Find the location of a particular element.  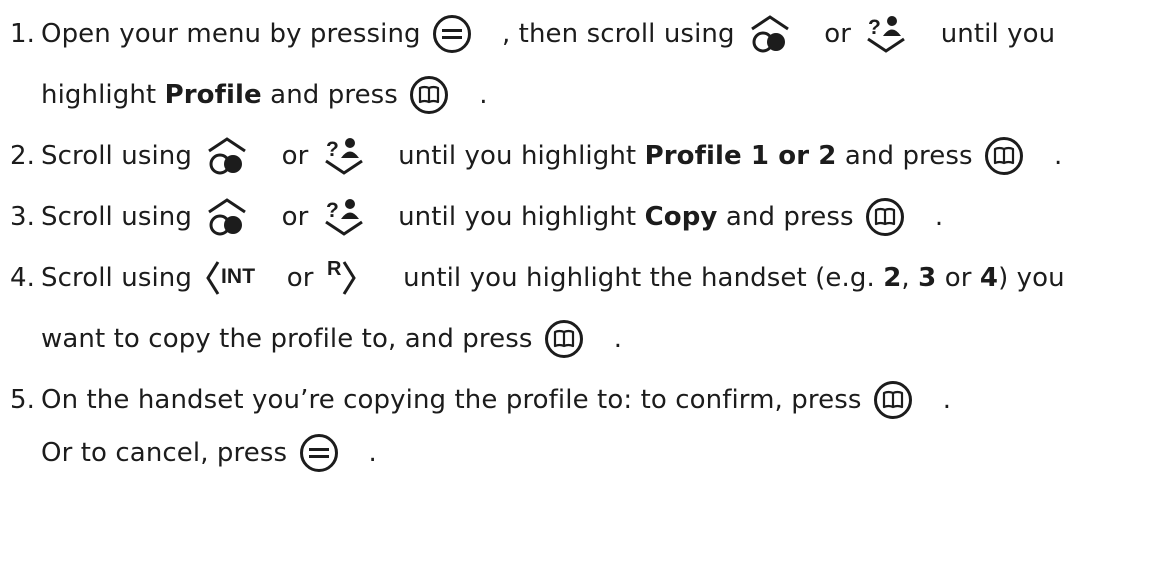

step-text: Or to cancel, press is located at coordinates (168, 453).